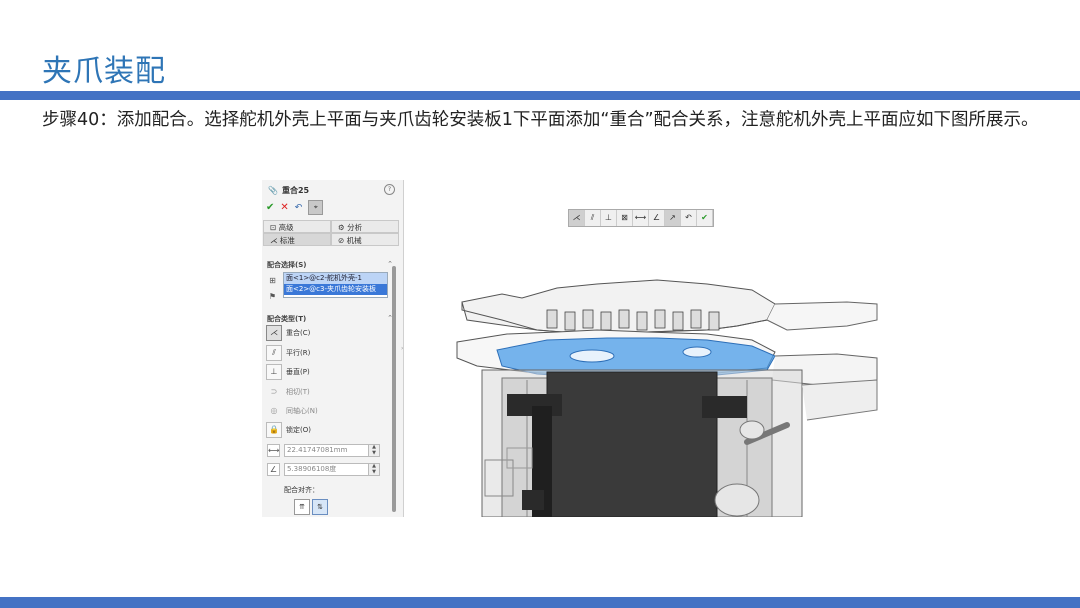 The image size is (1080, 608). I want to click on angle-spinner: ▲ ▼, so click(374, 469).